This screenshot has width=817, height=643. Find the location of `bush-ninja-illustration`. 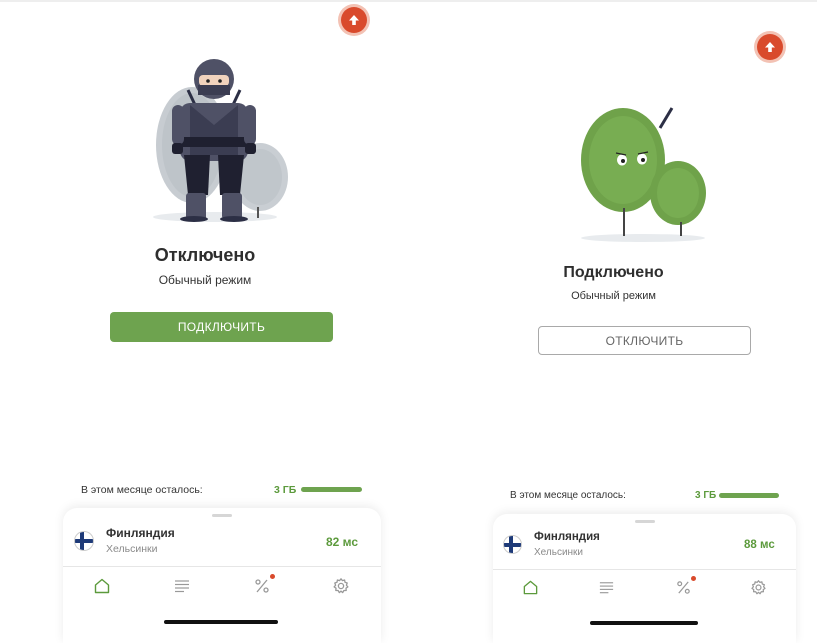

bush-ninja-illustration is located at coordinates (643, 174).